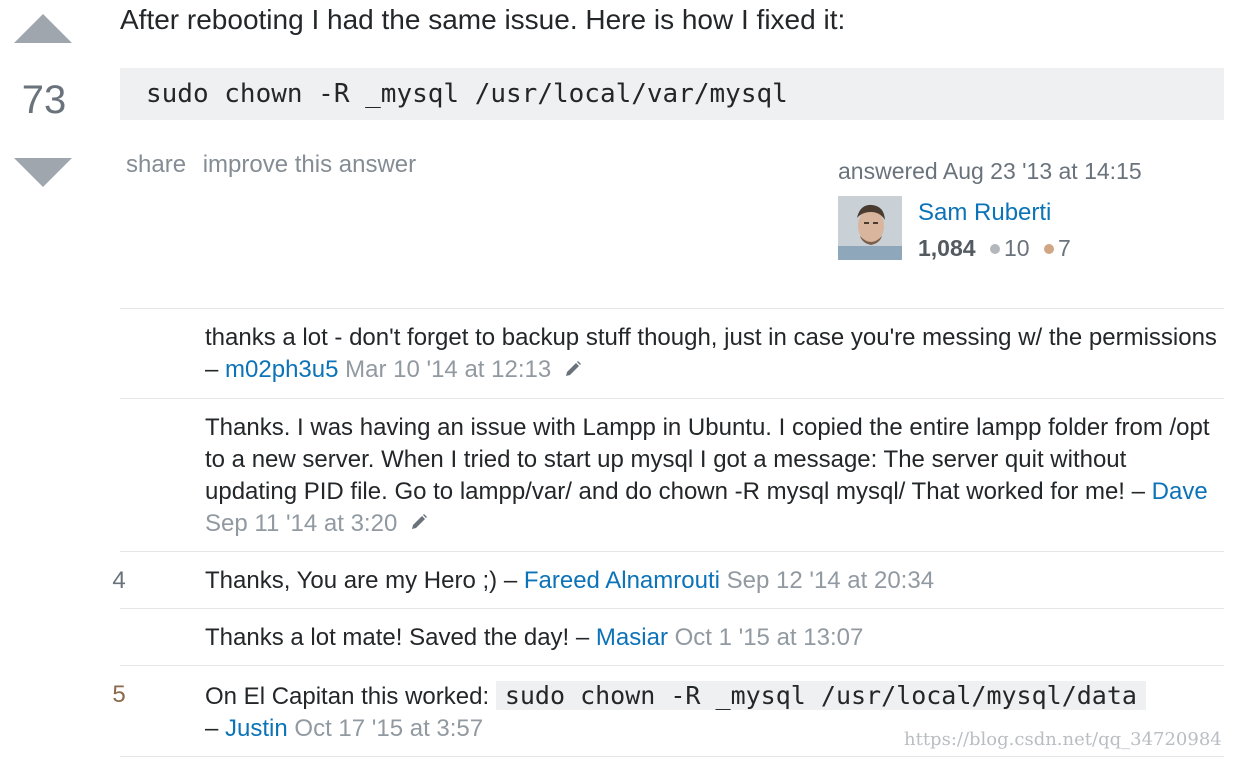  What do you see at coordinates (119, 695) in the screenshot?
I see `comment-score: 5` at bounding box center [119, 695].